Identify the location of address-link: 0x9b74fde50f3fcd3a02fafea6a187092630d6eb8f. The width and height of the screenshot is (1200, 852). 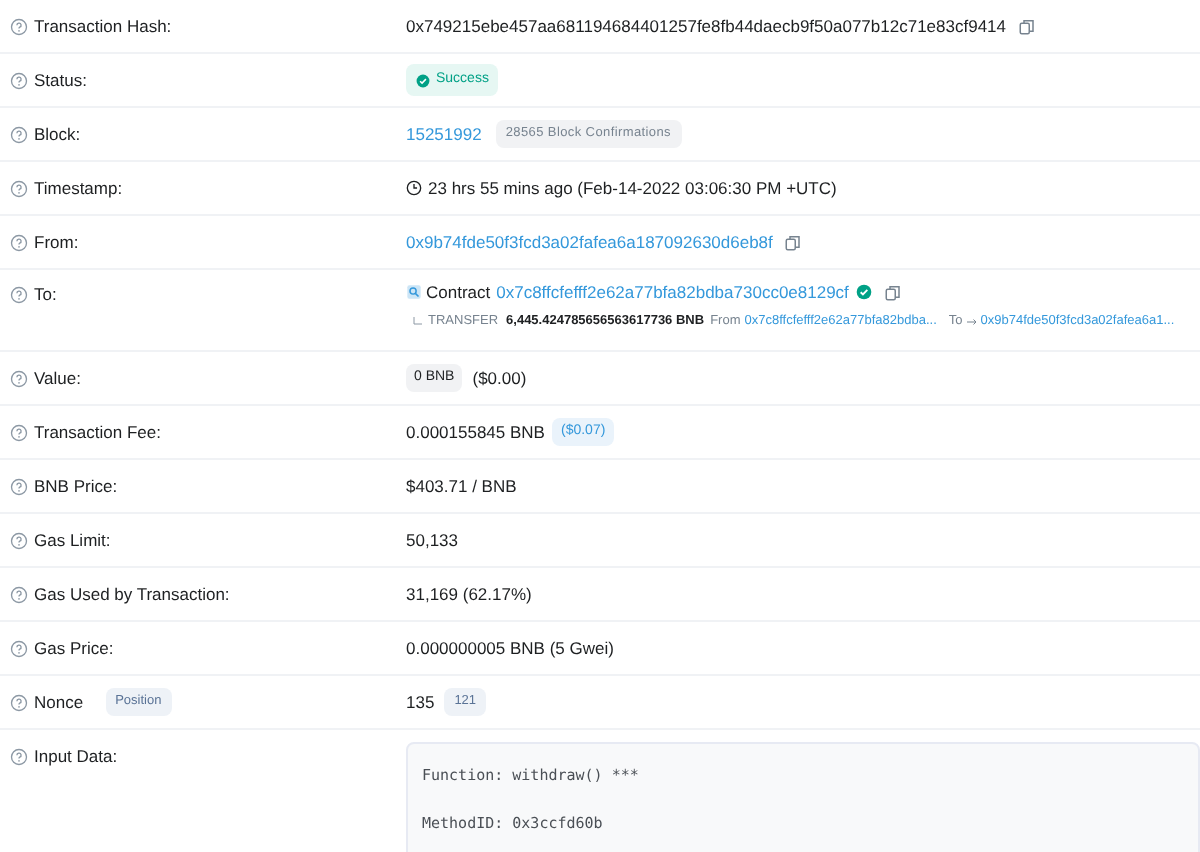
(589, 242).